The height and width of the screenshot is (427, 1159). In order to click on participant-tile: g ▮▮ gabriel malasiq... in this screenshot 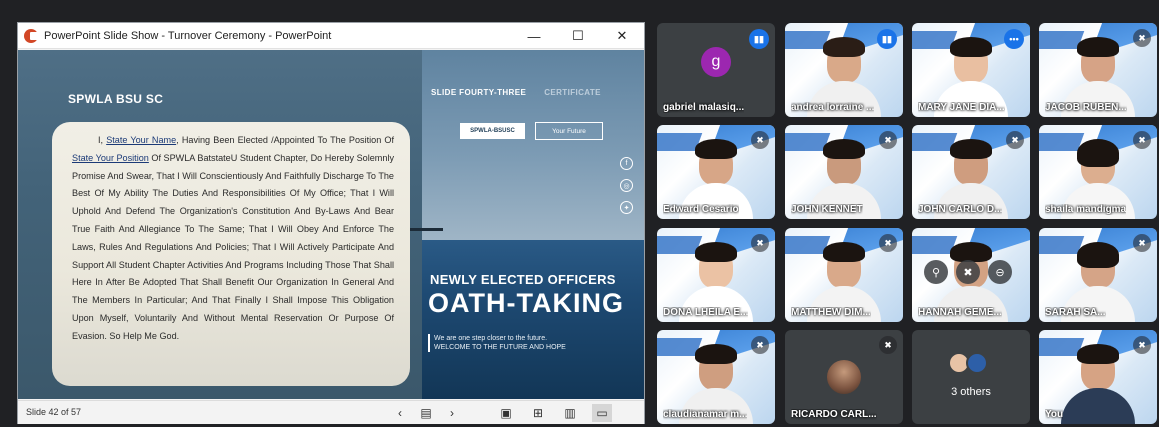, I will do `click(716, 70)`.